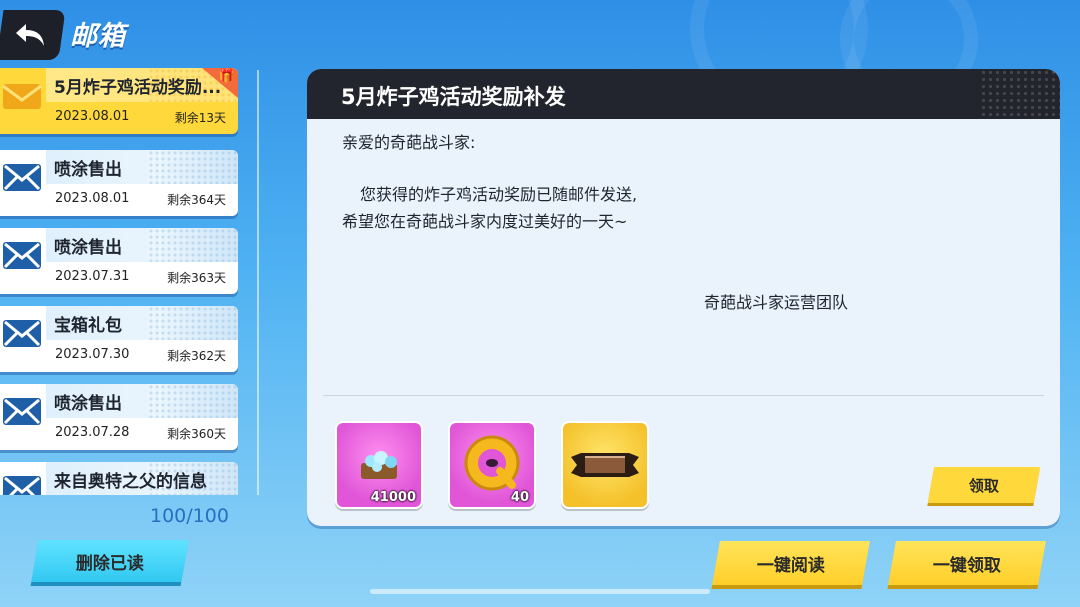 The width and height of the screenshot is (1080, 607). Describe the element at coordinates (119, 339) in the screenshot. I see `mail-list-item: 宝箱礼包 2023.07.30 剩余362天` at that location.